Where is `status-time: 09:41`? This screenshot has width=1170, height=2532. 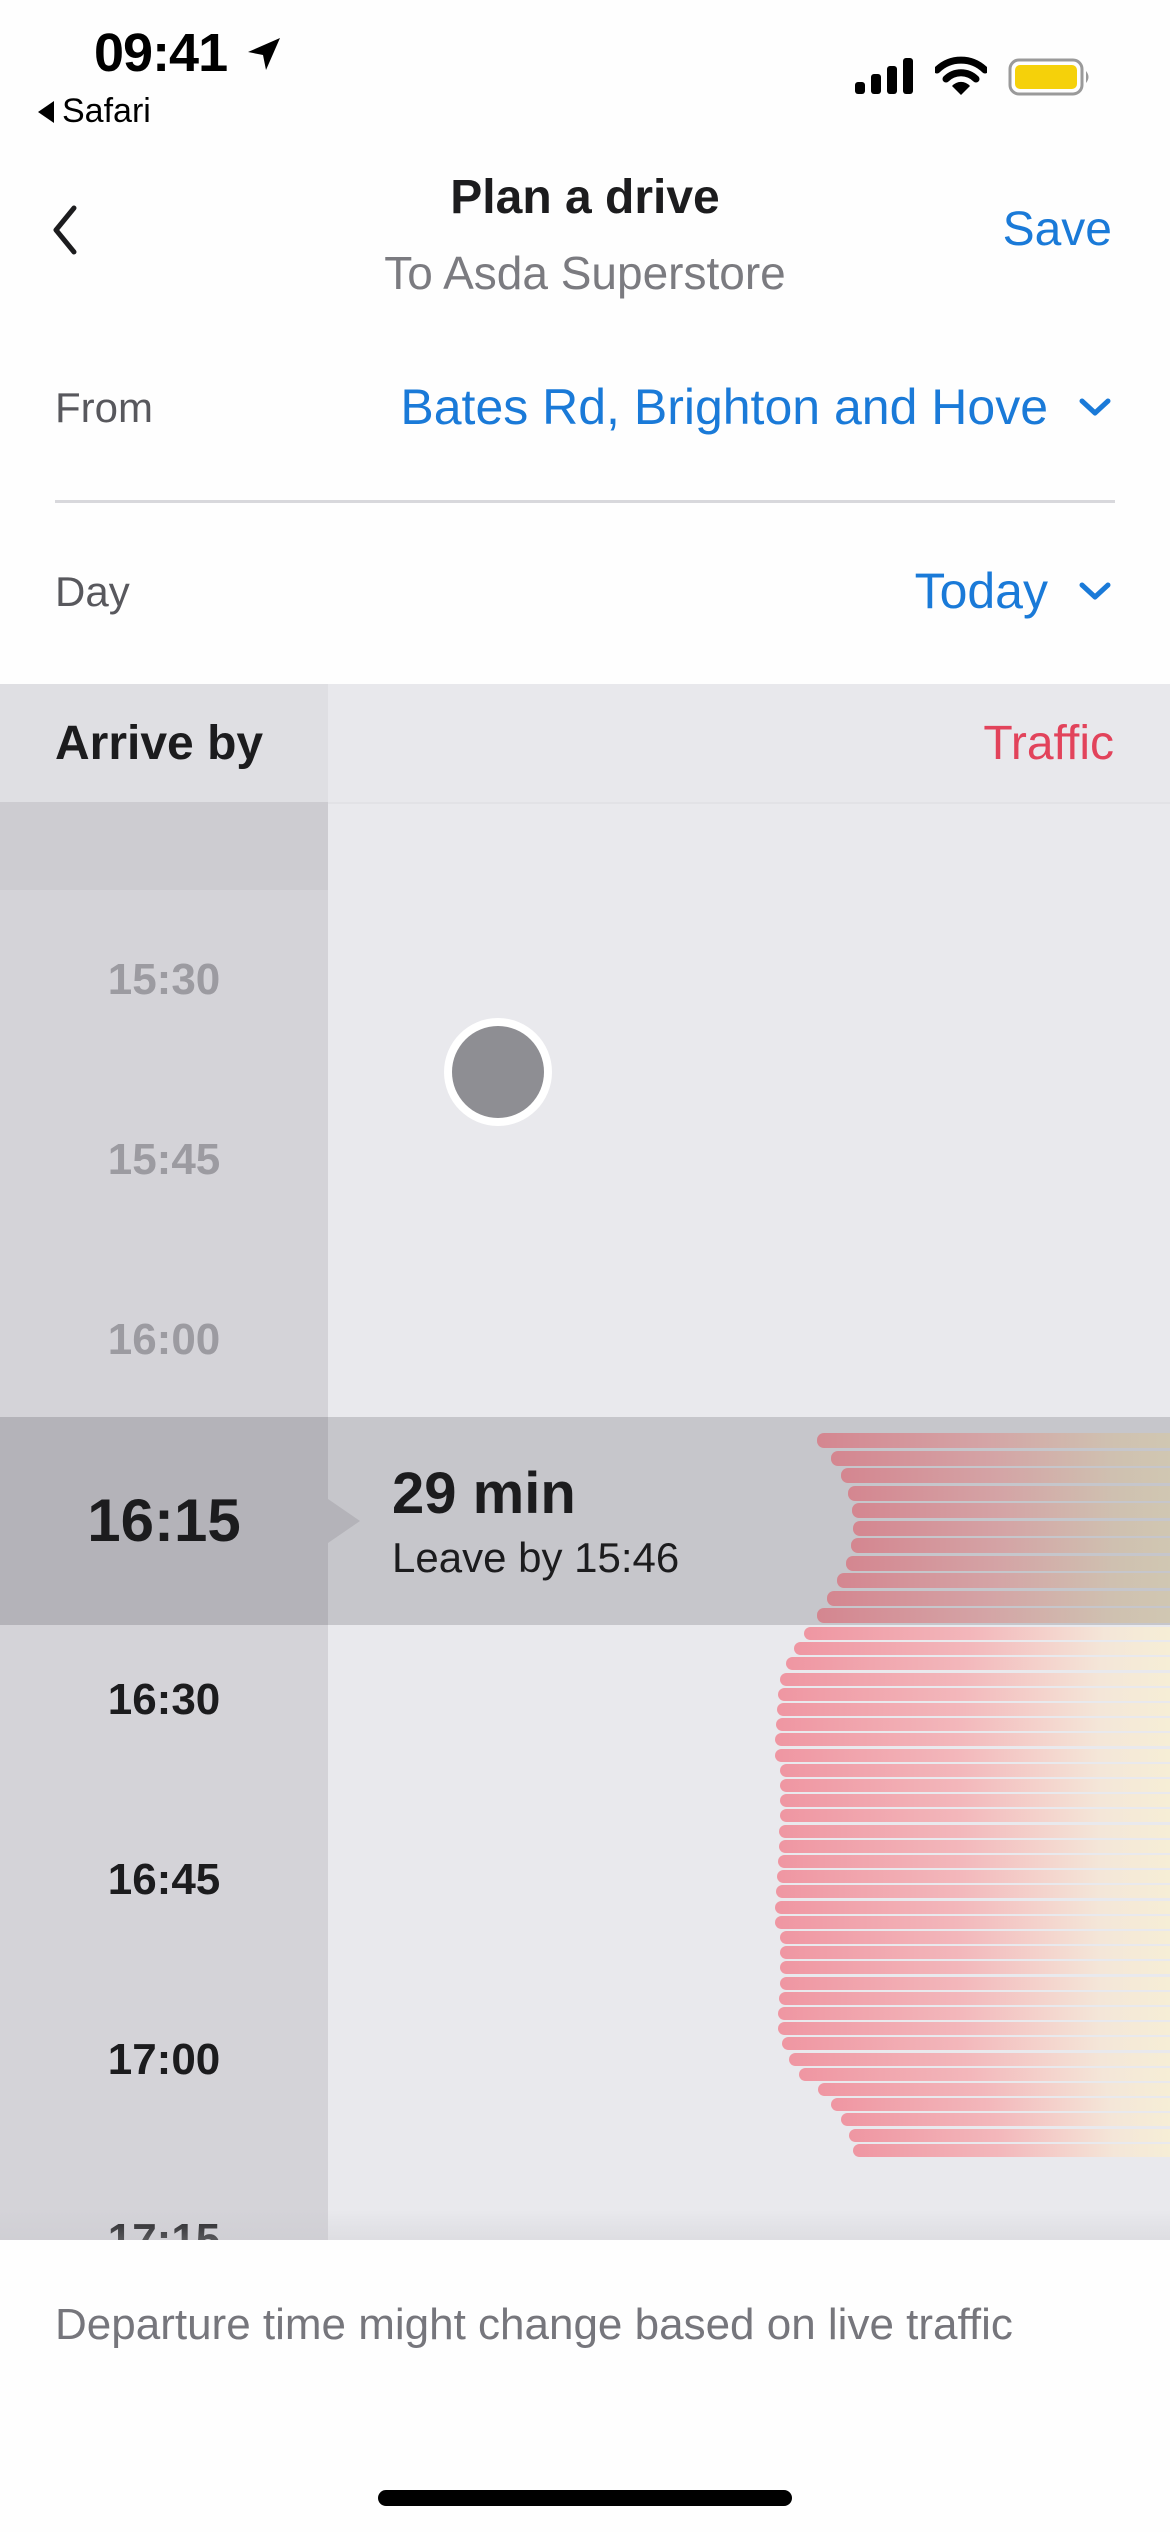
status-time: 09:41 is located at coordinates (161, 53).